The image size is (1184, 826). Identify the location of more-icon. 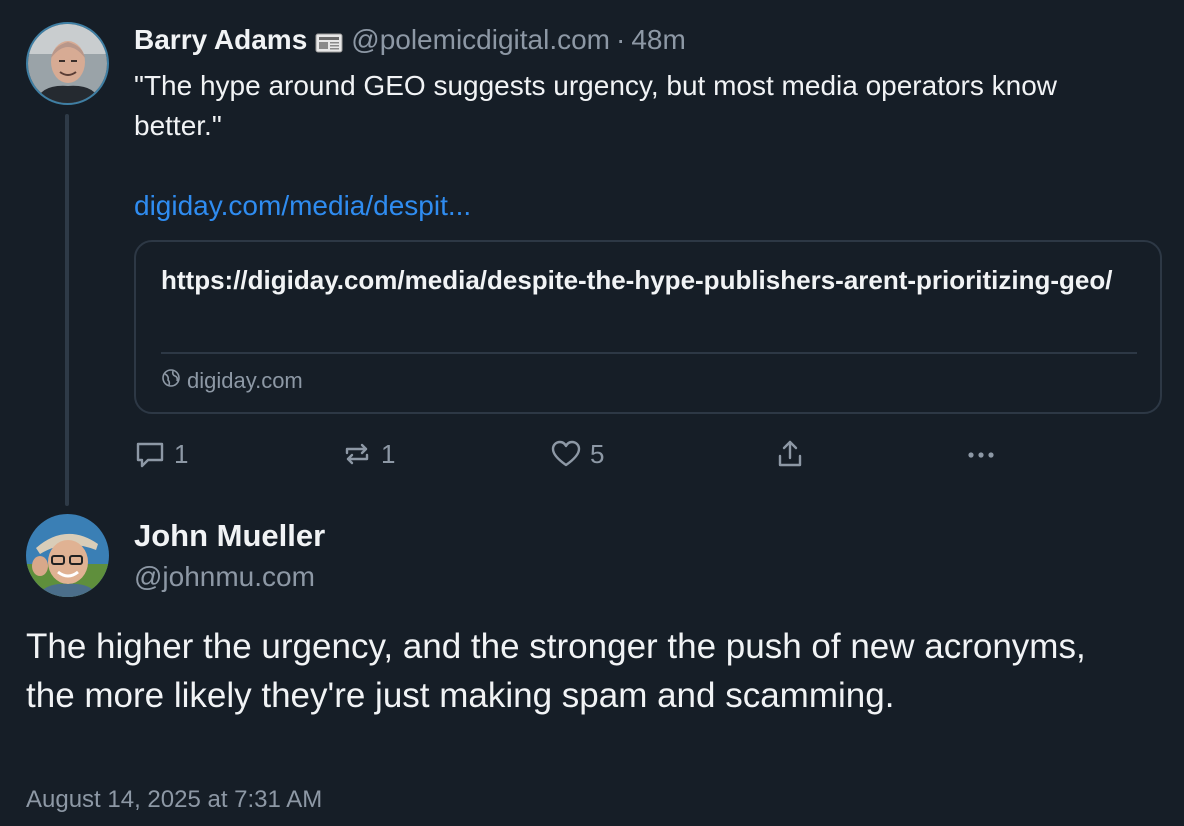
(981, 454).